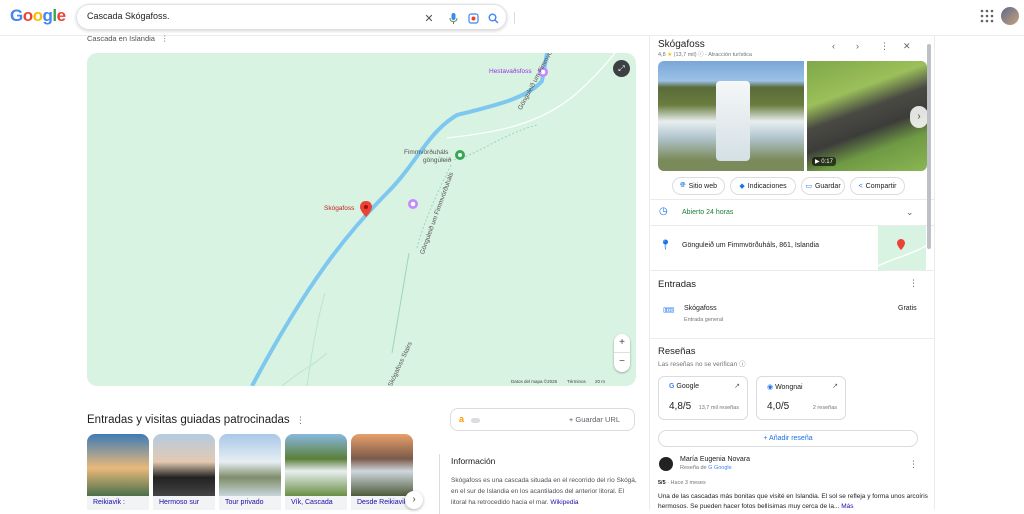 This screenshot has height=514, width=1024. I want to click on share-button: < Compartir, so click(877, 186).